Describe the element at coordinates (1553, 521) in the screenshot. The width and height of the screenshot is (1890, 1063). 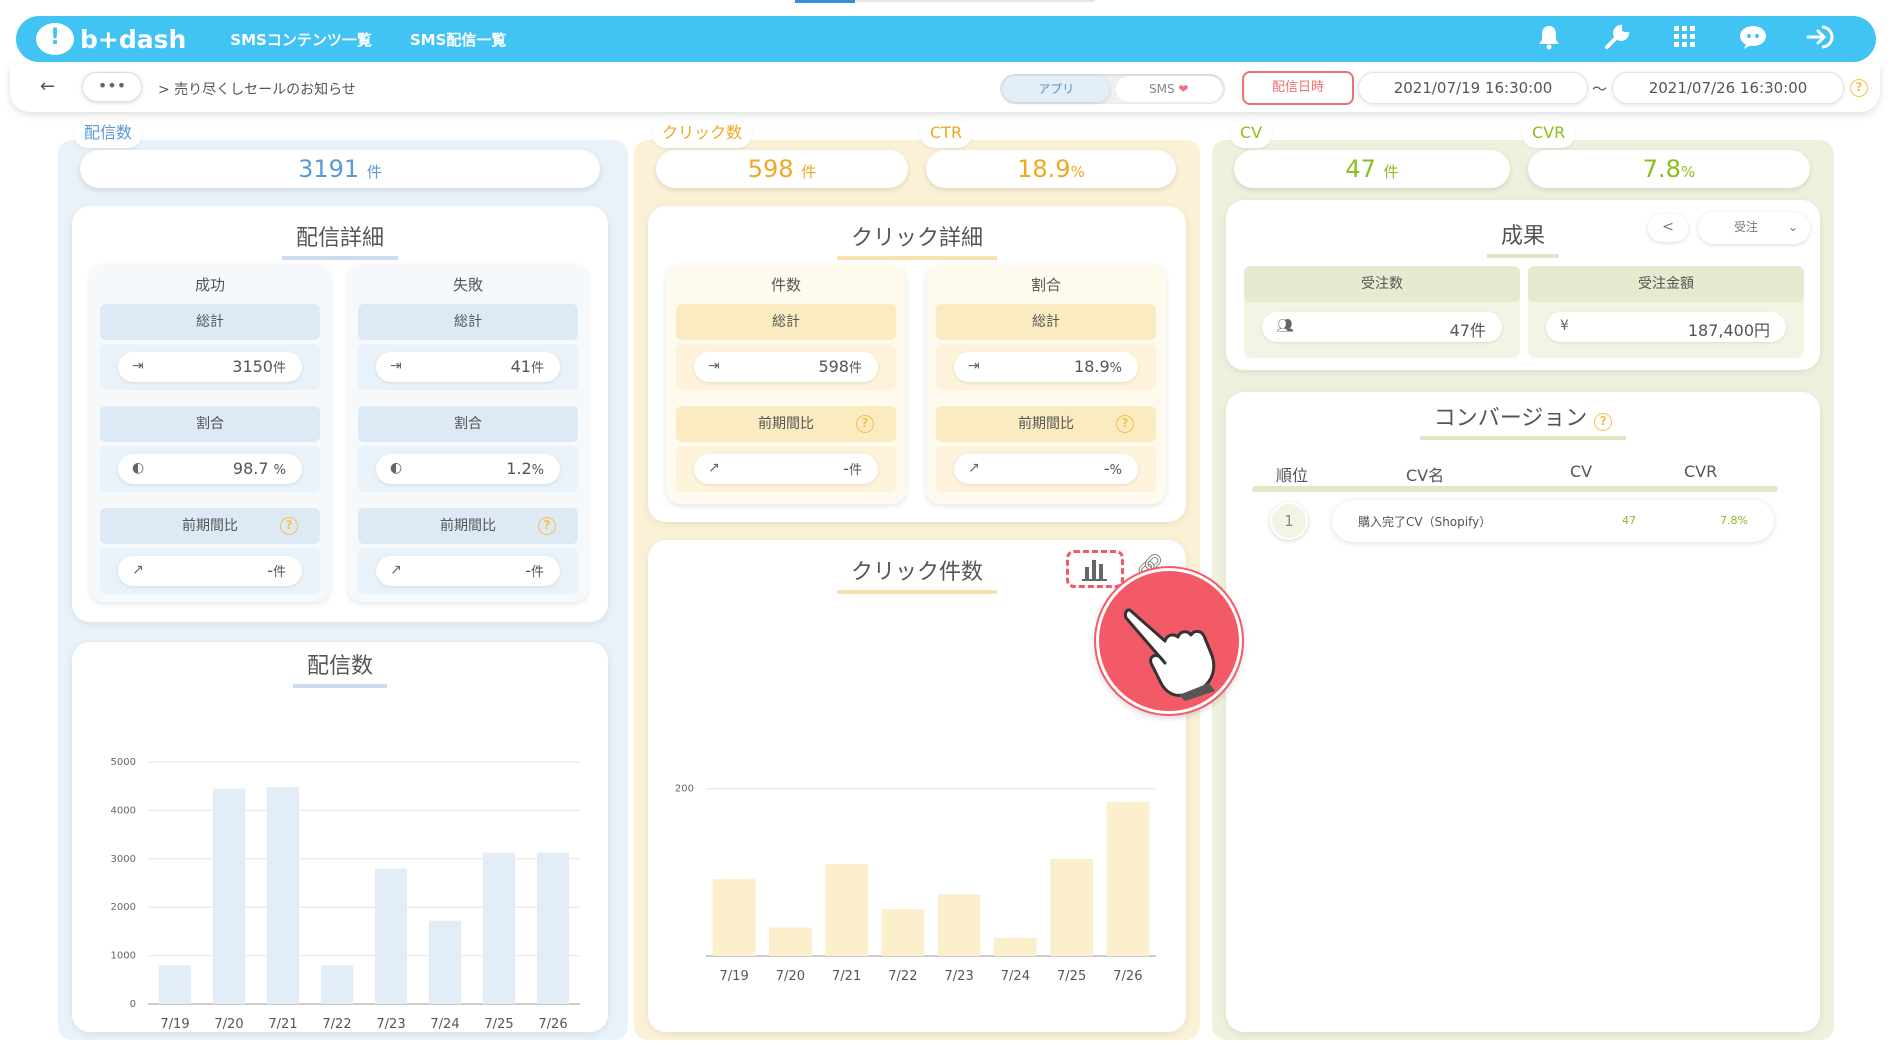
I see `cv-row: 購入完了CV（Shopify） 47 7.8%` at that location.